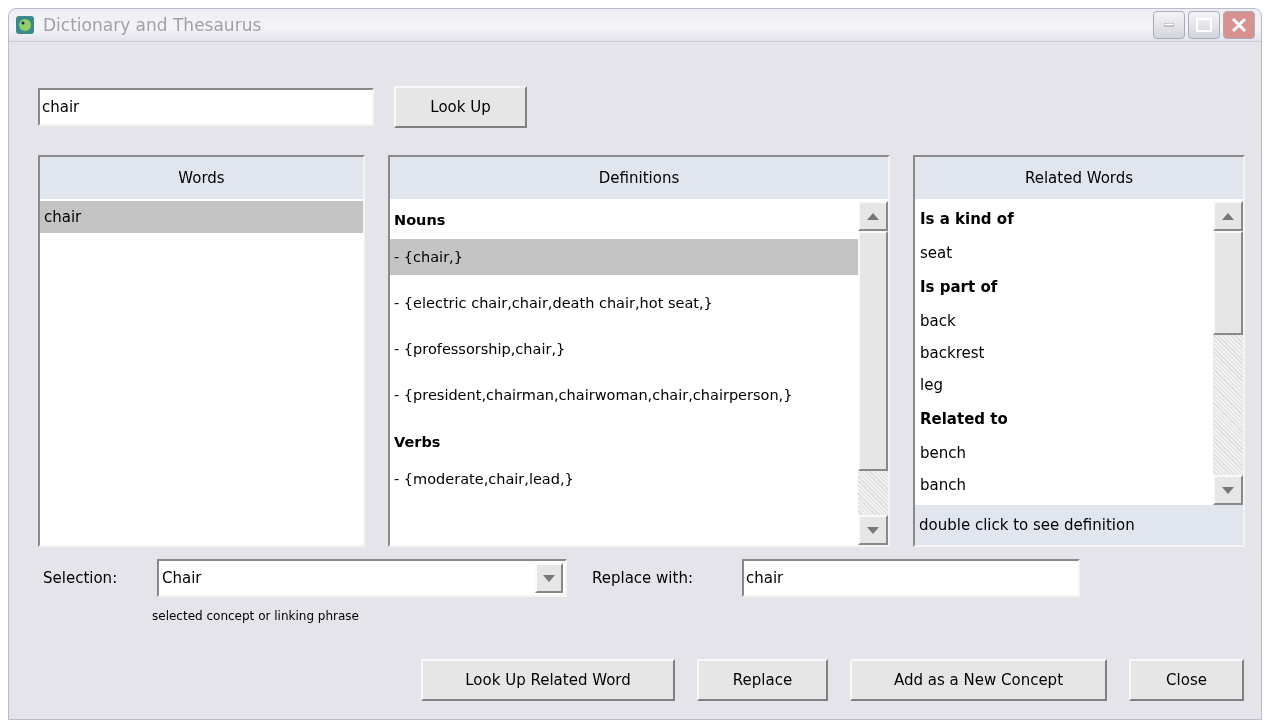 The width and height of the screenshot is (1270, 726). I want to click on definition-item: - {electric chair,chair,death chair,hot seat,}, so click(624, 303).